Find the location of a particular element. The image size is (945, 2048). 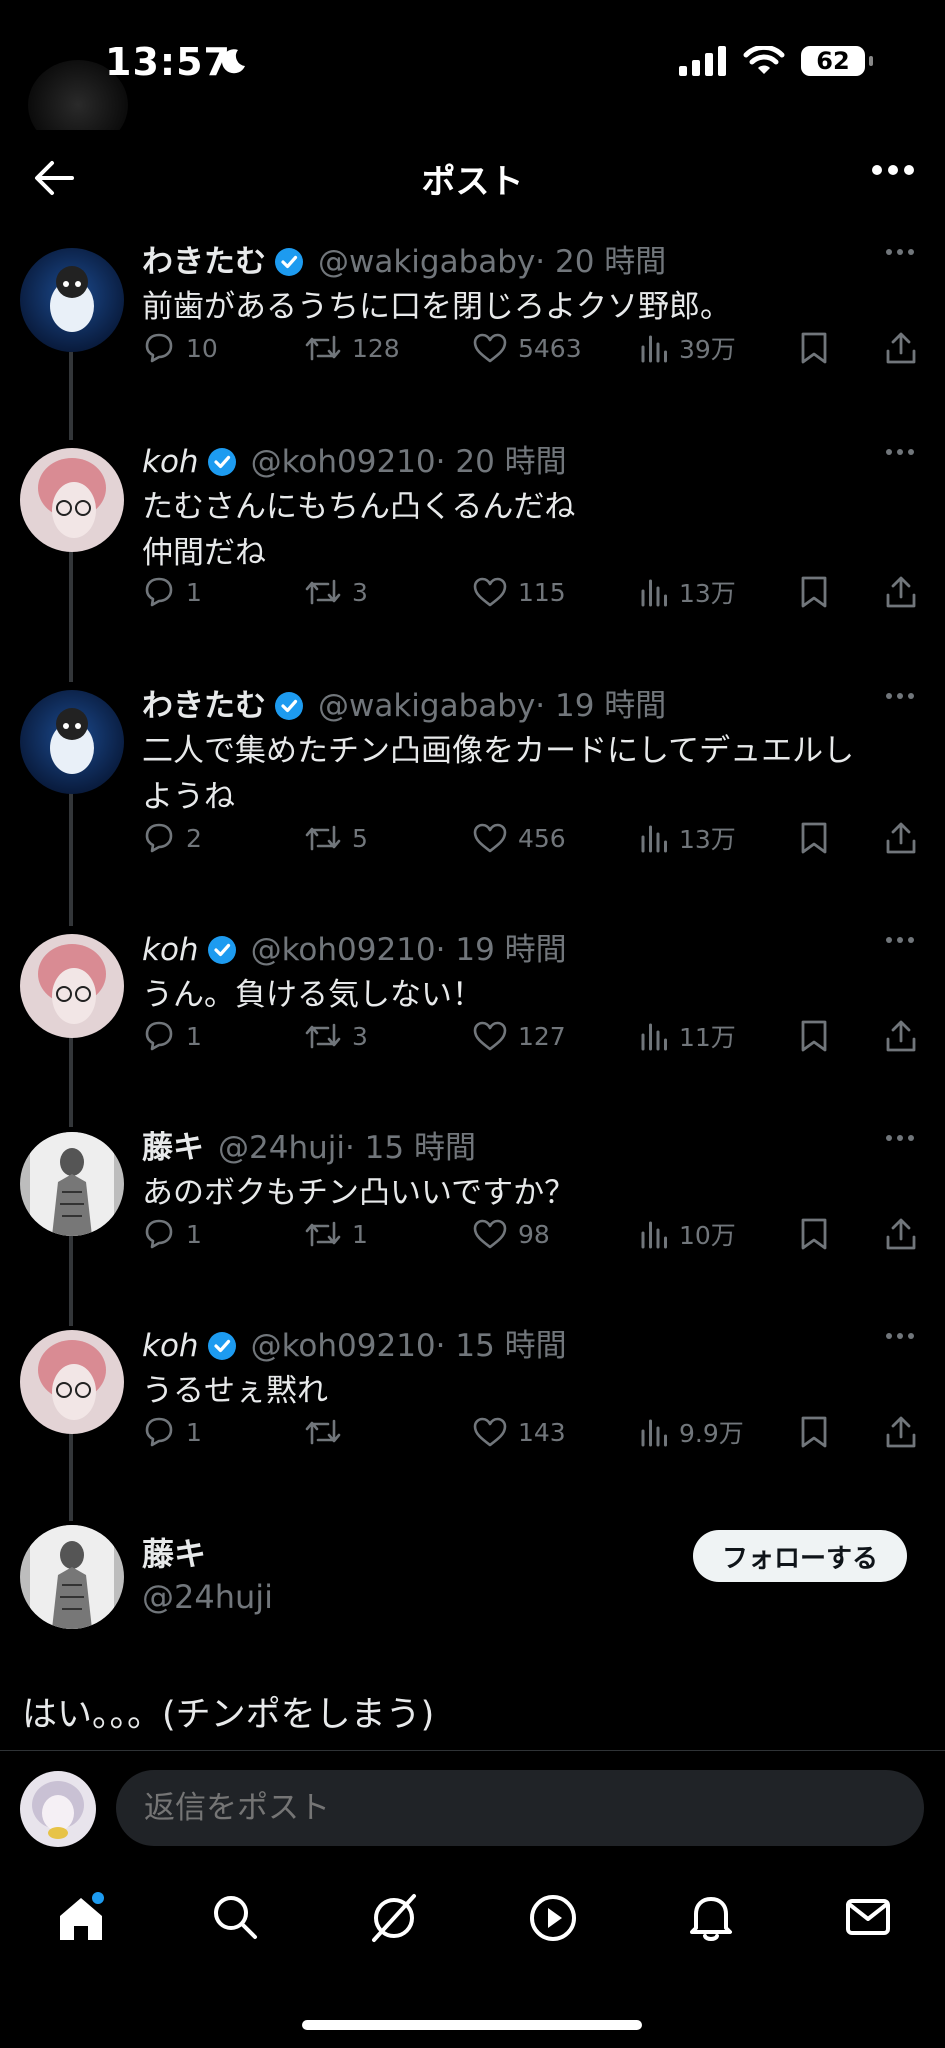

like-count: 127 is located at coordinates (542, 1036).